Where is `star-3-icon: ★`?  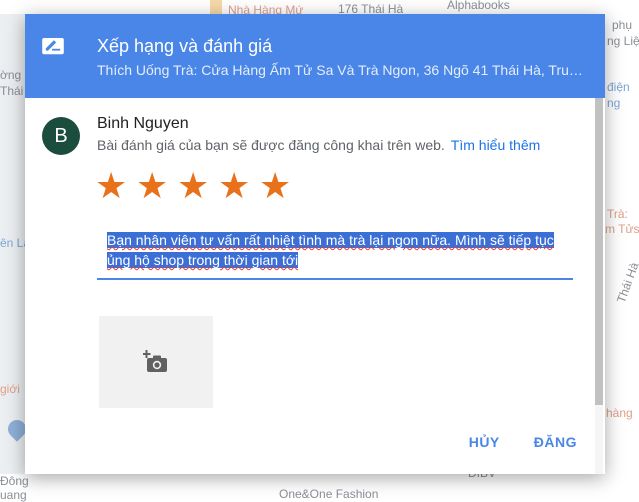
star-3-icon: ★ is located at coordinates (193, 186).